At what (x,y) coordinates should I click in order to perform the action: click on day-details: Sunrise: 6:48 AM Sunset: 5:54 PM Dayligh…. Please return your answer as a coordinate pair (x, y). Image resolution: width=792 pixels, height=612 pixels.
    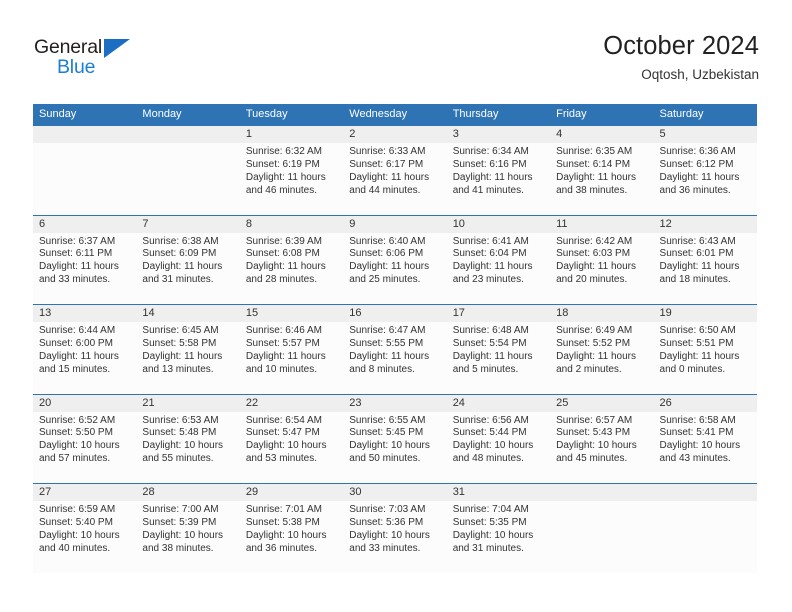
    Looking at the image, I should click on (498, 349).